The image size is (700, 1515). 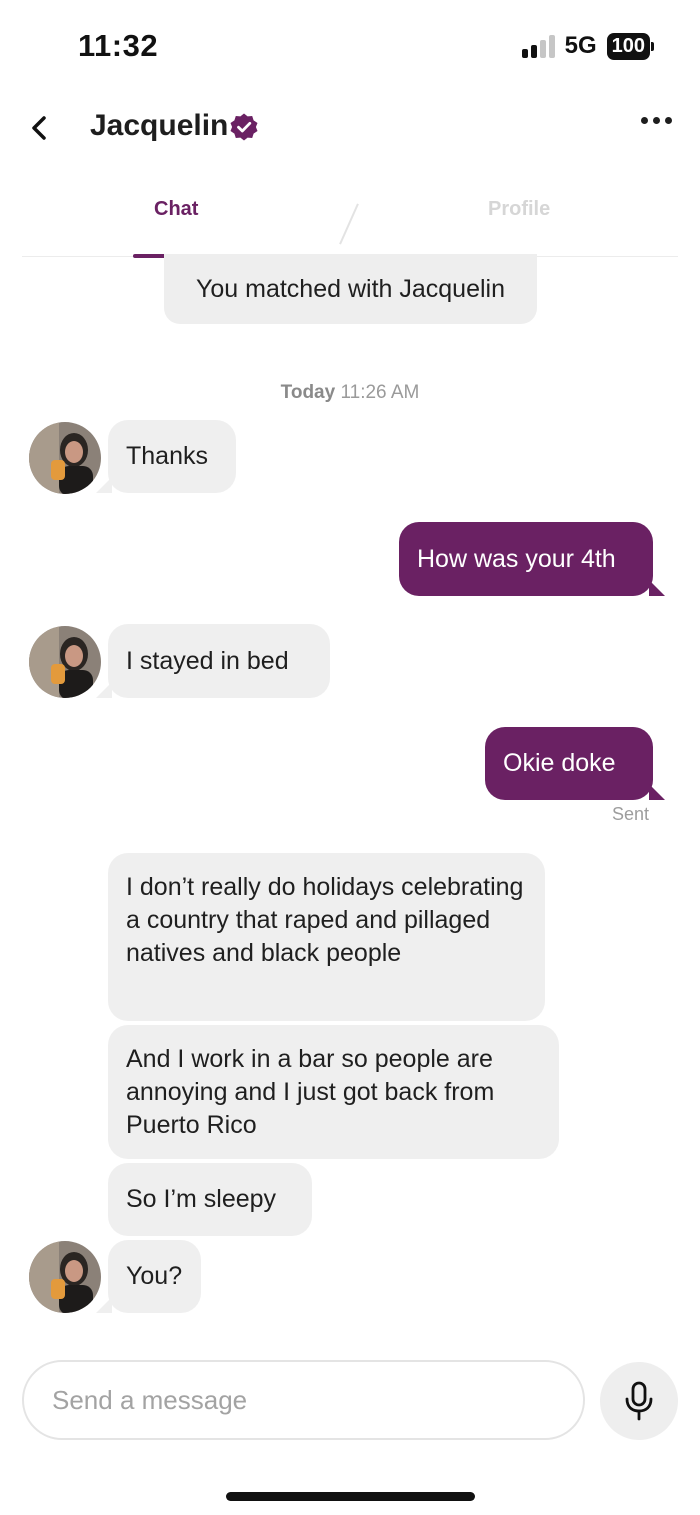 I want to click on message-composer, so click(x=303, y=1400).